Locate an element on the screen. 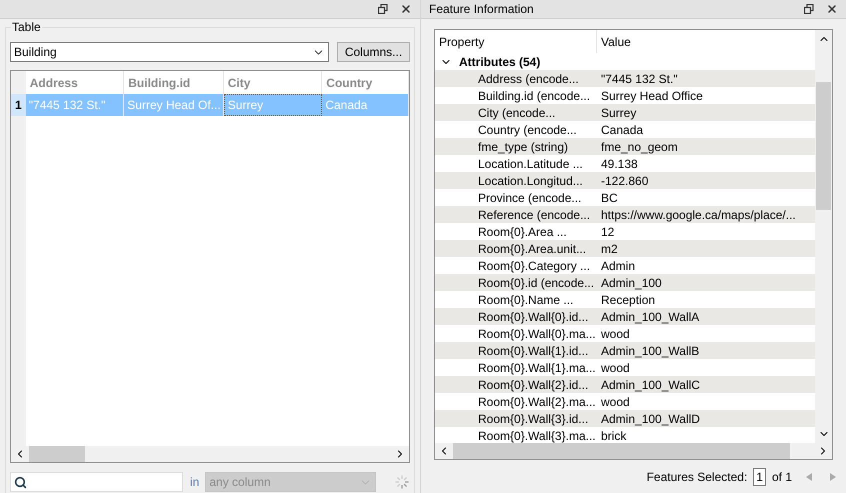 Image resolution: width=846 pixels, height=493 pixels. column-header: Property is located at coordinates (516, 41).